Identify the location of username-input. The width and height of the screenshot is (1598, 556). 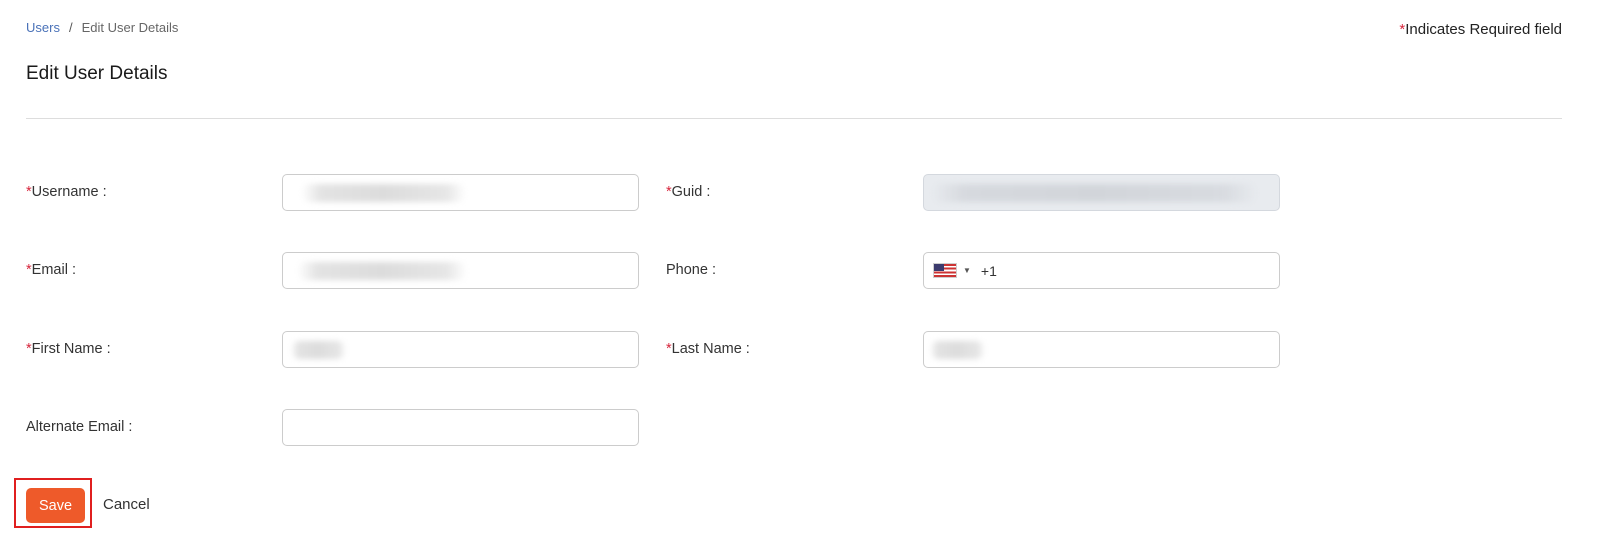
(460, 192).